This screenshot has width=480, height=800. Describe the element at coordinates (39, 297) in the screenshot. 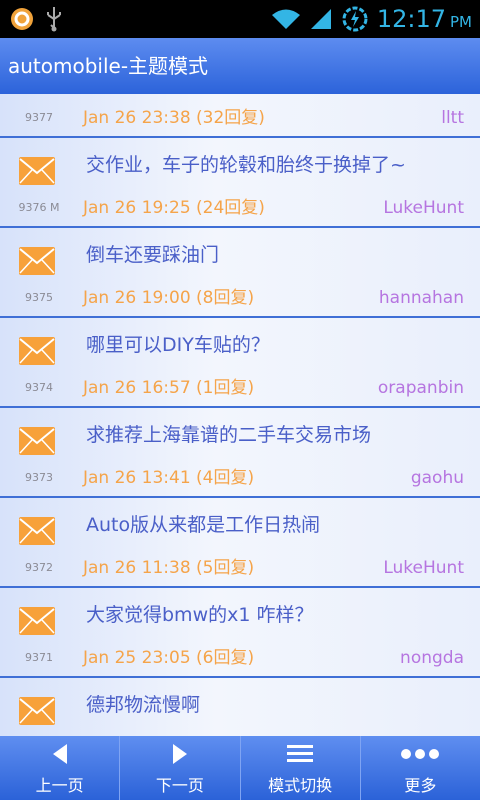

I see `thread-number: 9375` at that location.